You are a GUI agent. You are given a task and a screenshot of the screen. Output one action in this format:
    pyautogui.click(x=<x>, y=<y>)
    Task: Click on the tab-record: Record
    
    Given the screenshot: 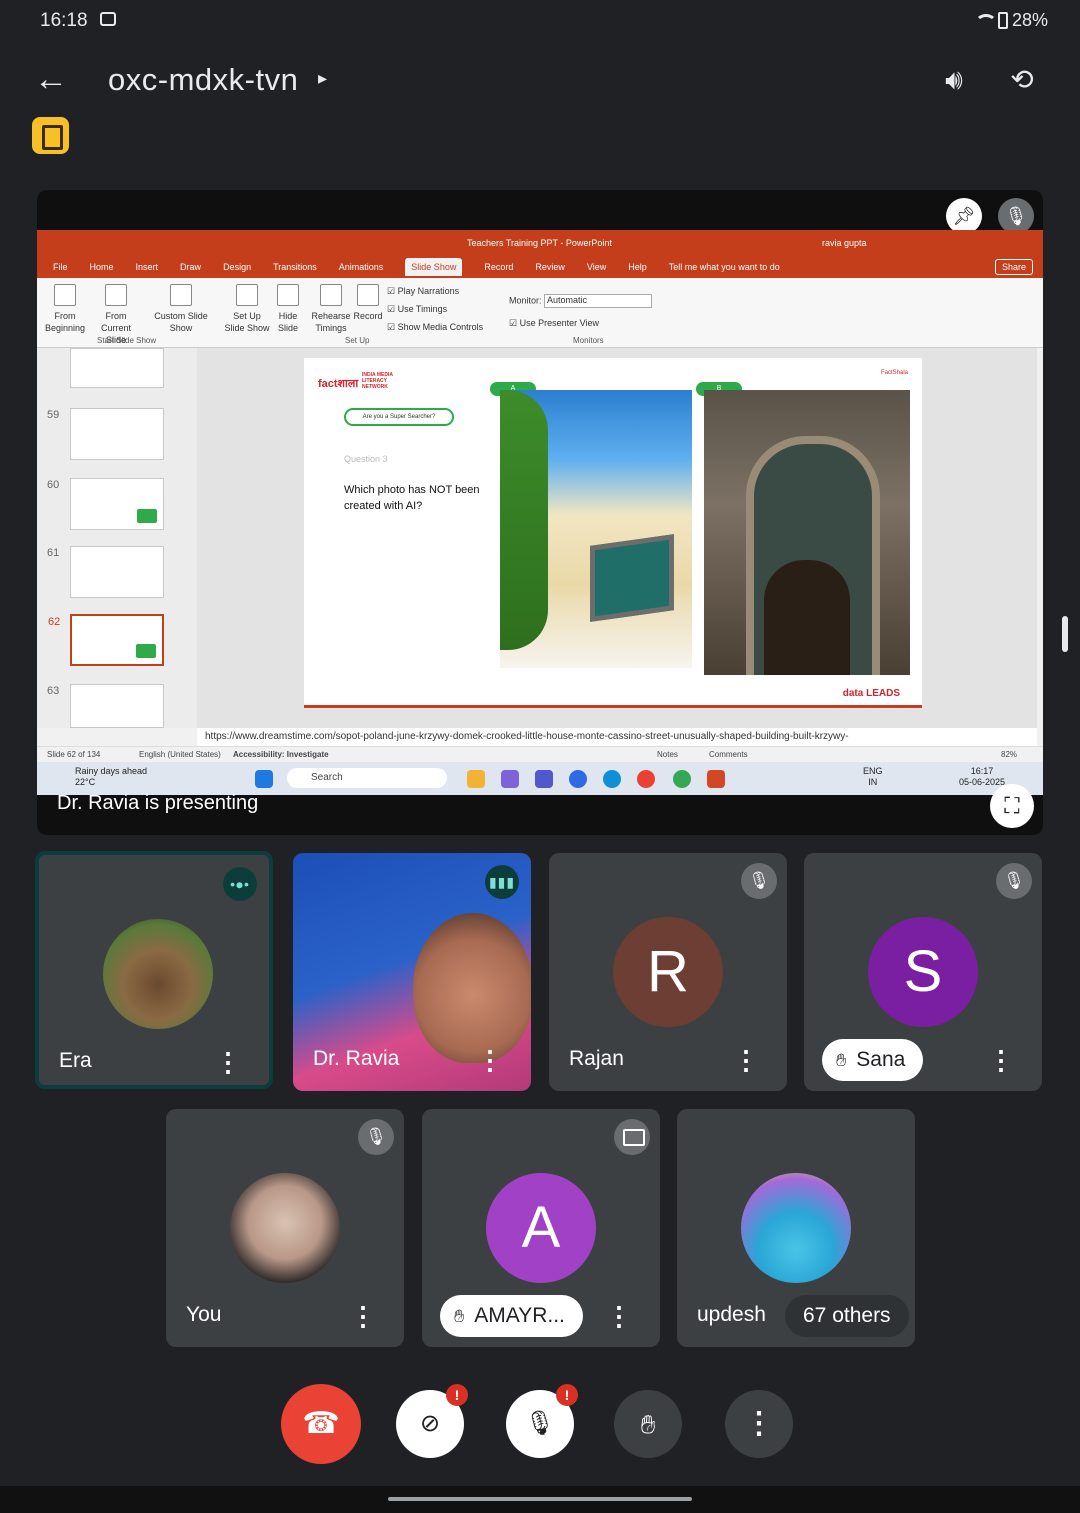 What is the action you would take?
    pyautogui.click(x=498, y=267)
    